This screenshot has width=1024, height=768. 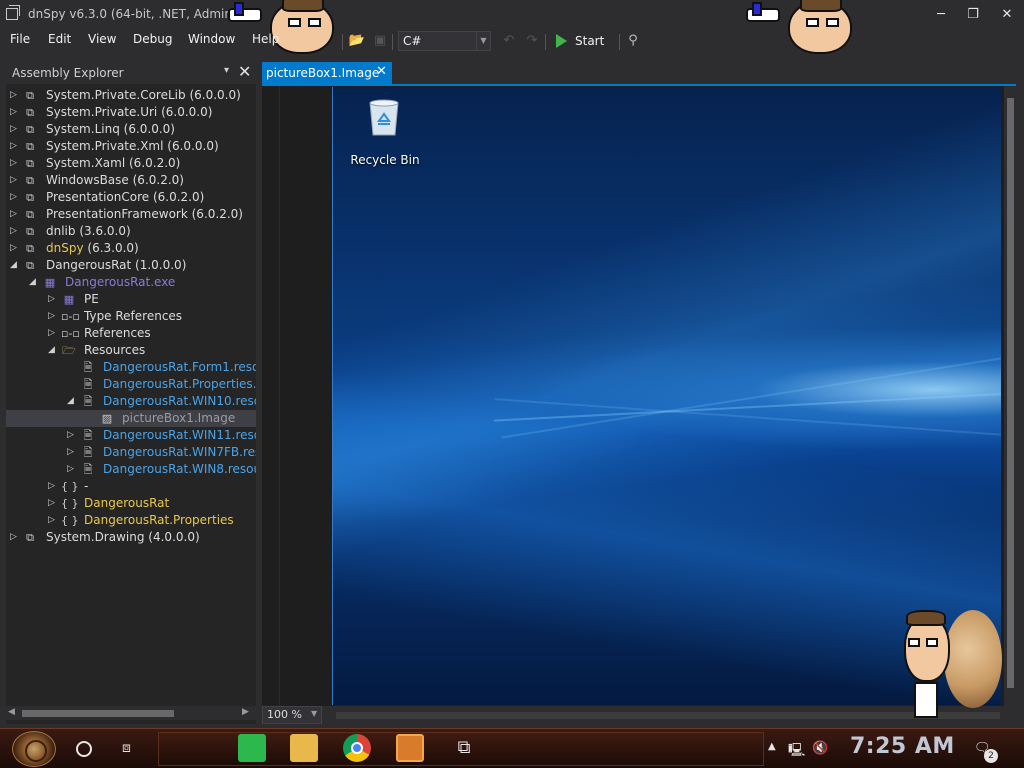 I want to click on tree-item-image-selected: ▨ pictureBox1.Image, so click(x=131, y=418).